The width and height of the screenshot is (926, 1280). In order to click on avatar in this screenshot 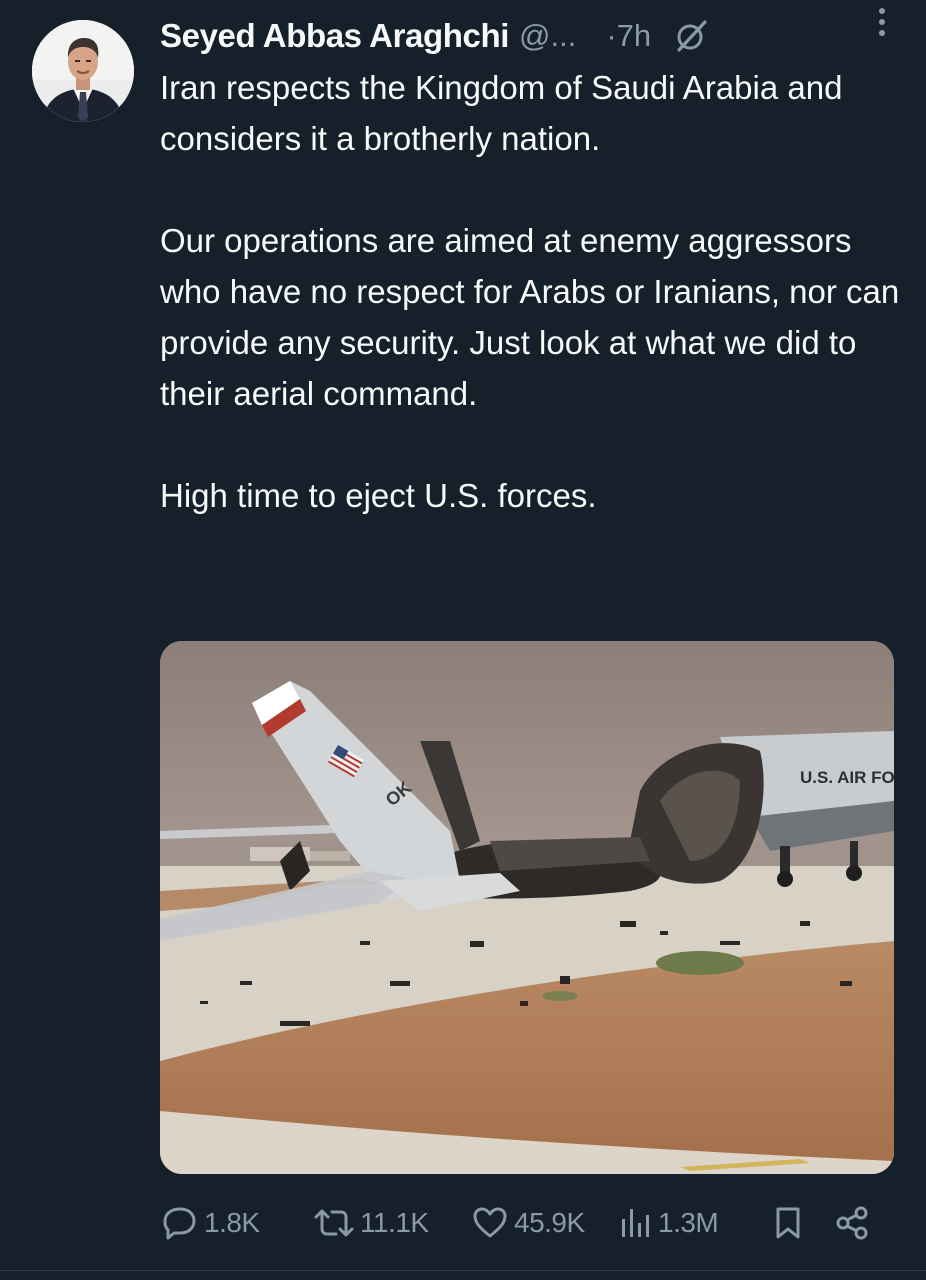, I will do `click(83, 71)`.